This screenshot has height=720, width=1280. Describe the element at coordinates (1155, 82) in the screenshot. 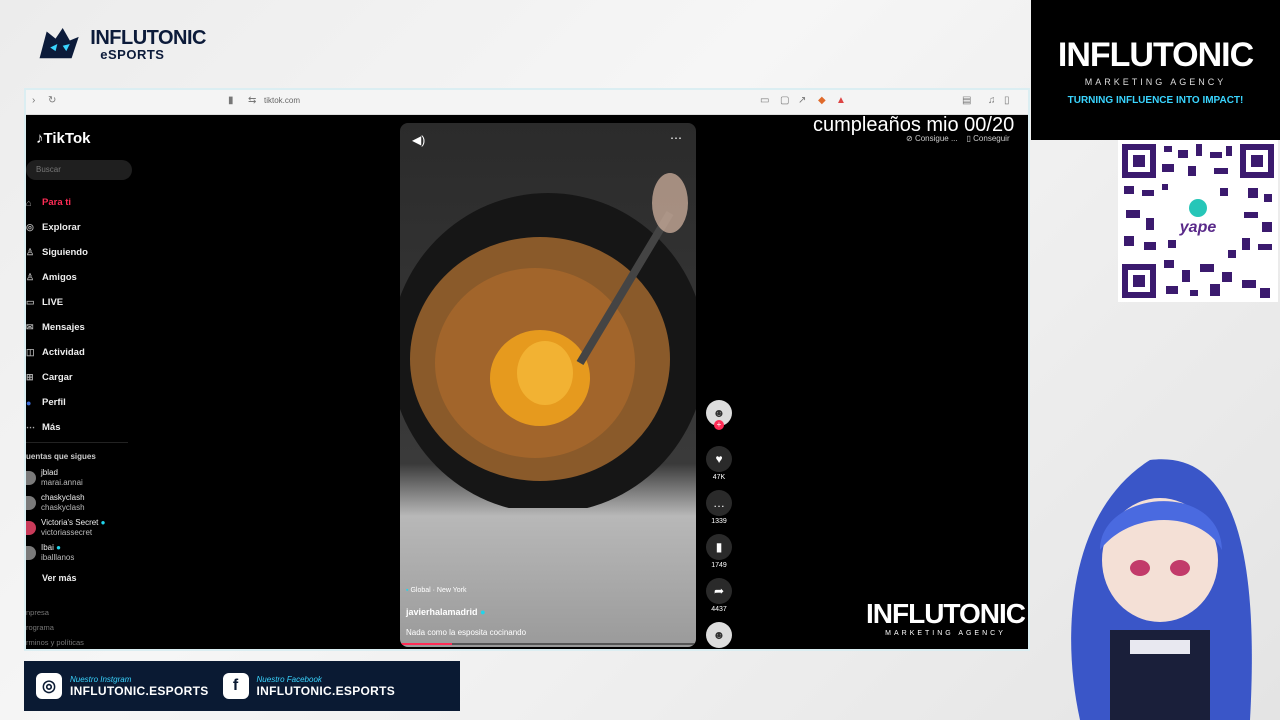

I see `agency-sub: MARKETING AGENCY` at that location.